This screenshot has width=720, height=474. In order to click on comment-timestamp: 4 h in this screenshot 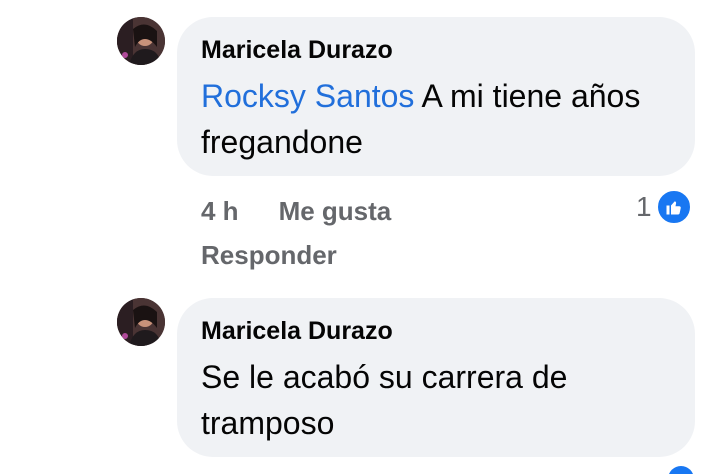, I will do `click(220, 211)`.